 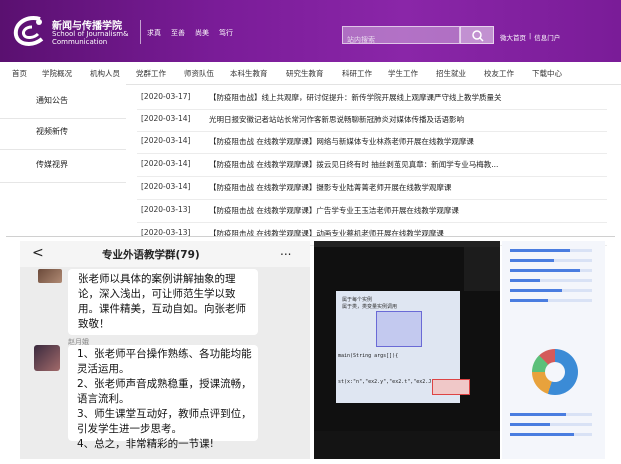 I want to click on motto-links: 求真 至善 尚美 笃行, so click(x=190, y=33).